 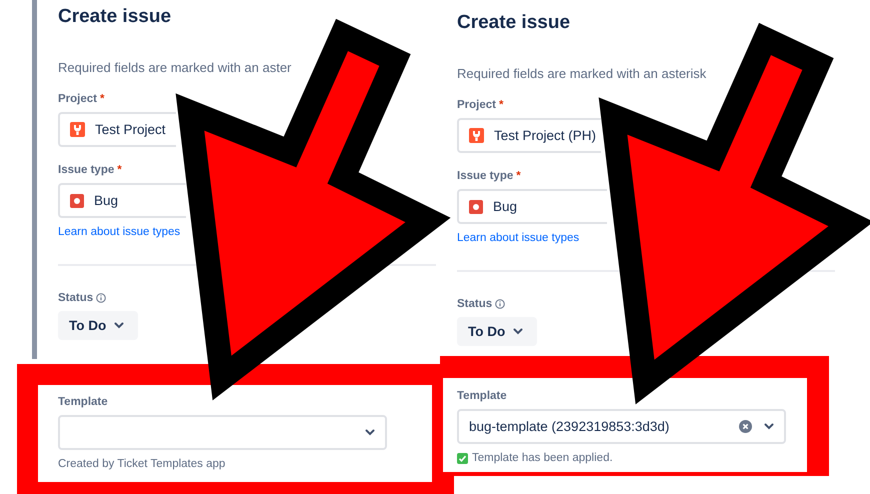 I want to click on required-note: Required fields are marked with an asterisk, so click(x=582, y=74).